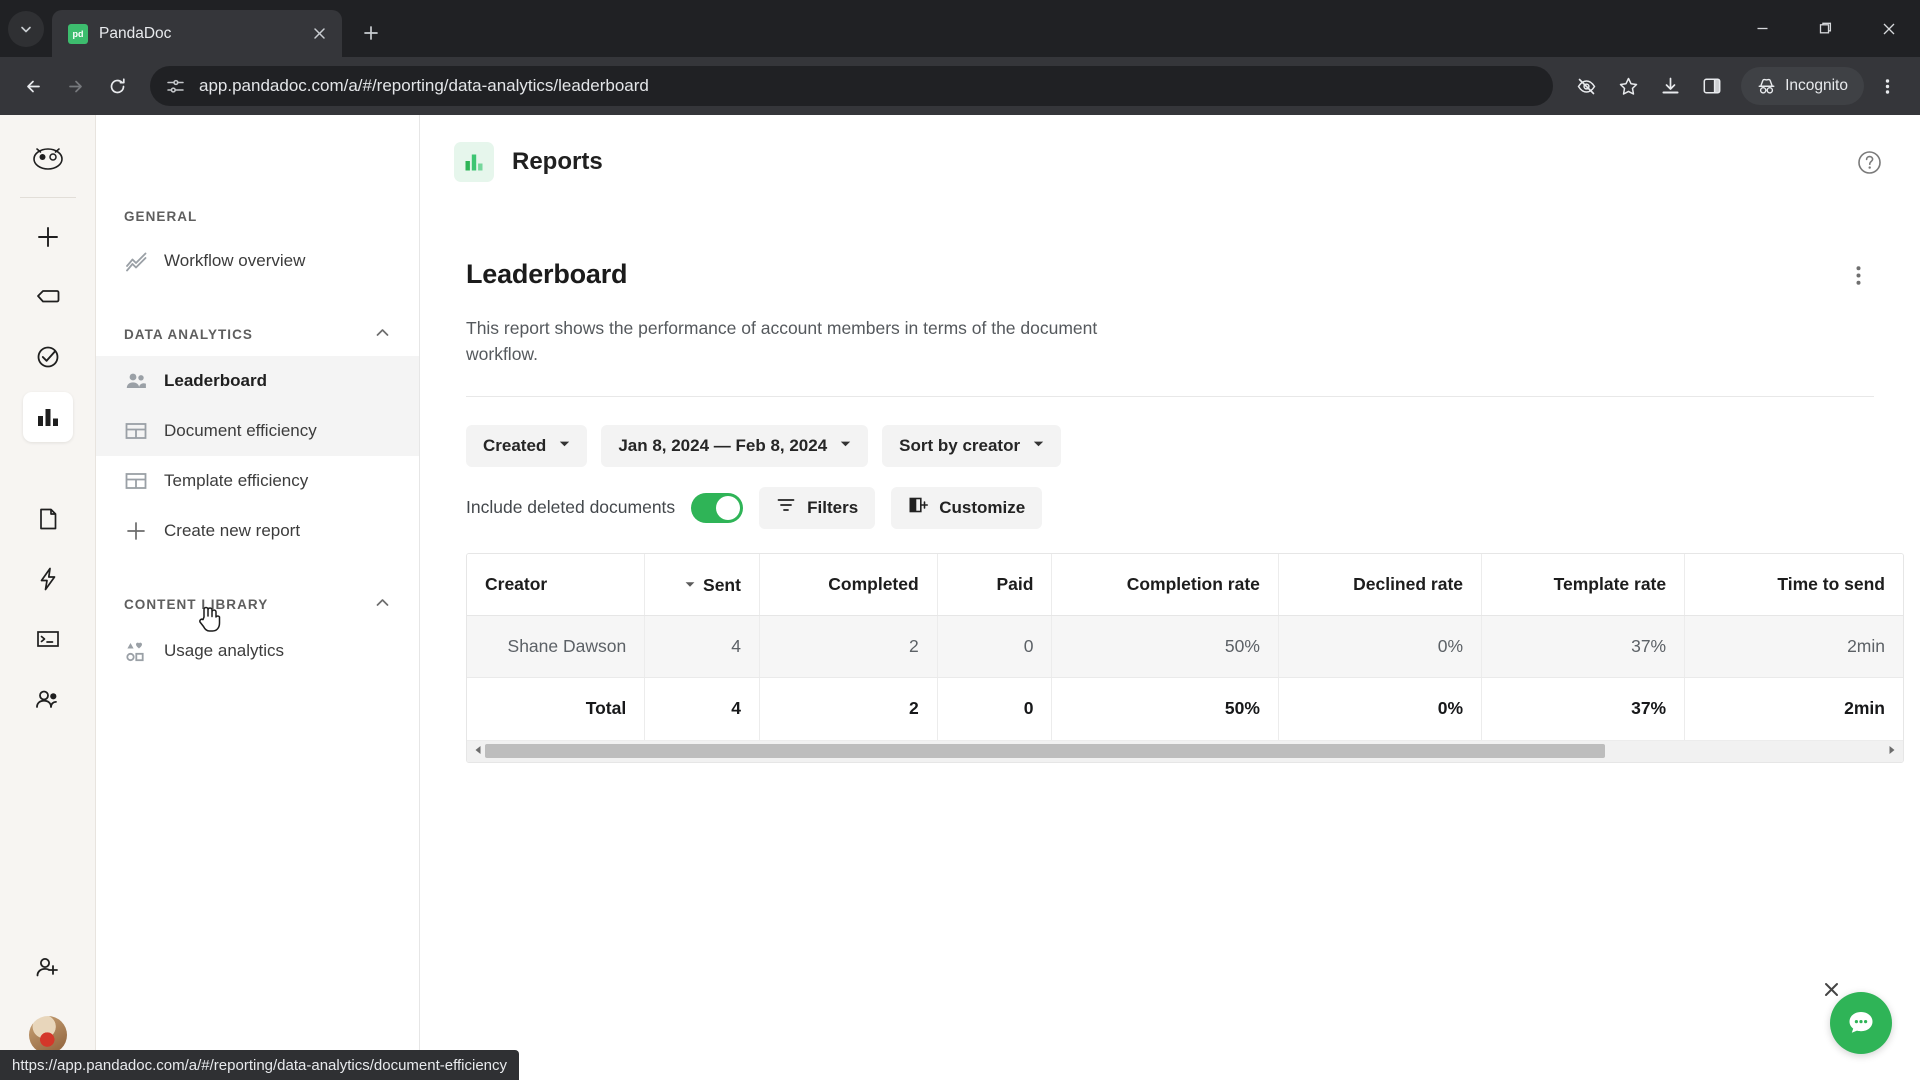  What do you see at coordinates (47, 417) in the screenshot?
I see `rail-item-reports` at bounding box center [47, 417].